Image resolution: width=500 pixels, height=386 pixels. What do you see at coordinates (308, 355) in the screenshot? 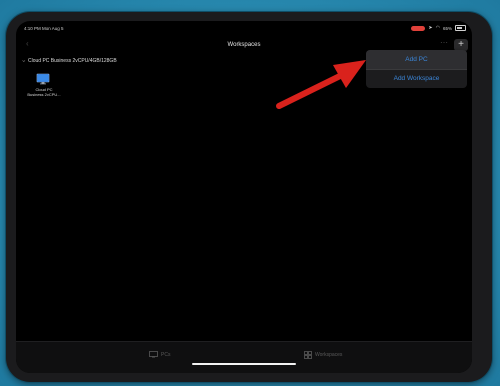
I see `workspaces-icon` at bounding box center [308, 355].